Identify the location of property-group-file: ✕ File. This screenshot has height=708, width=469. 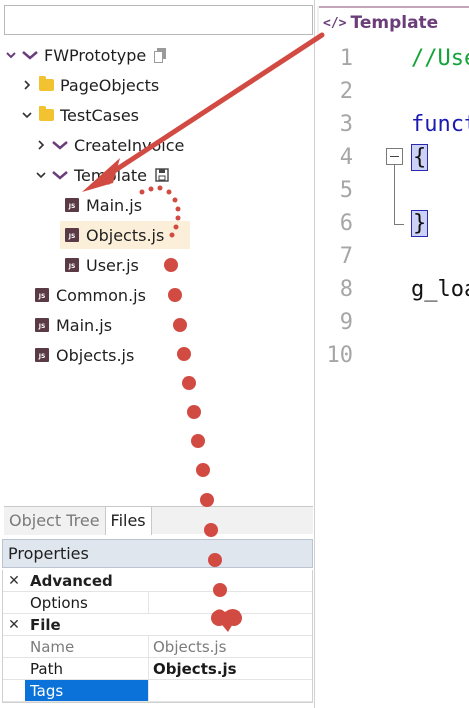
(157, 625).